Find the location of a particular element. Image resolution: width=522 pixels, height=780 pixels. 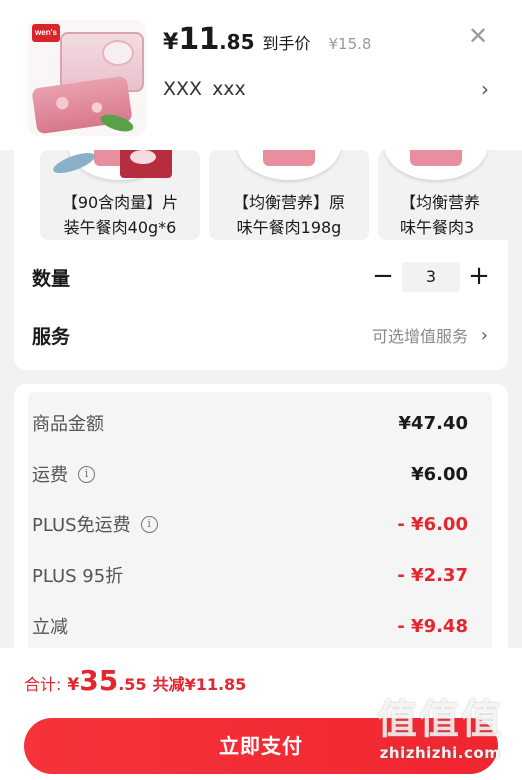

fee-row-goods-amount: 商品金额 ¥47.40 is located at coordinates (250, 423).